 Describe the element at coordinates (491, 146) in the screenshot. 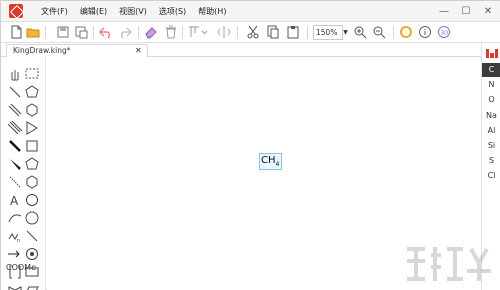

I see `element-si: Si` at that location.